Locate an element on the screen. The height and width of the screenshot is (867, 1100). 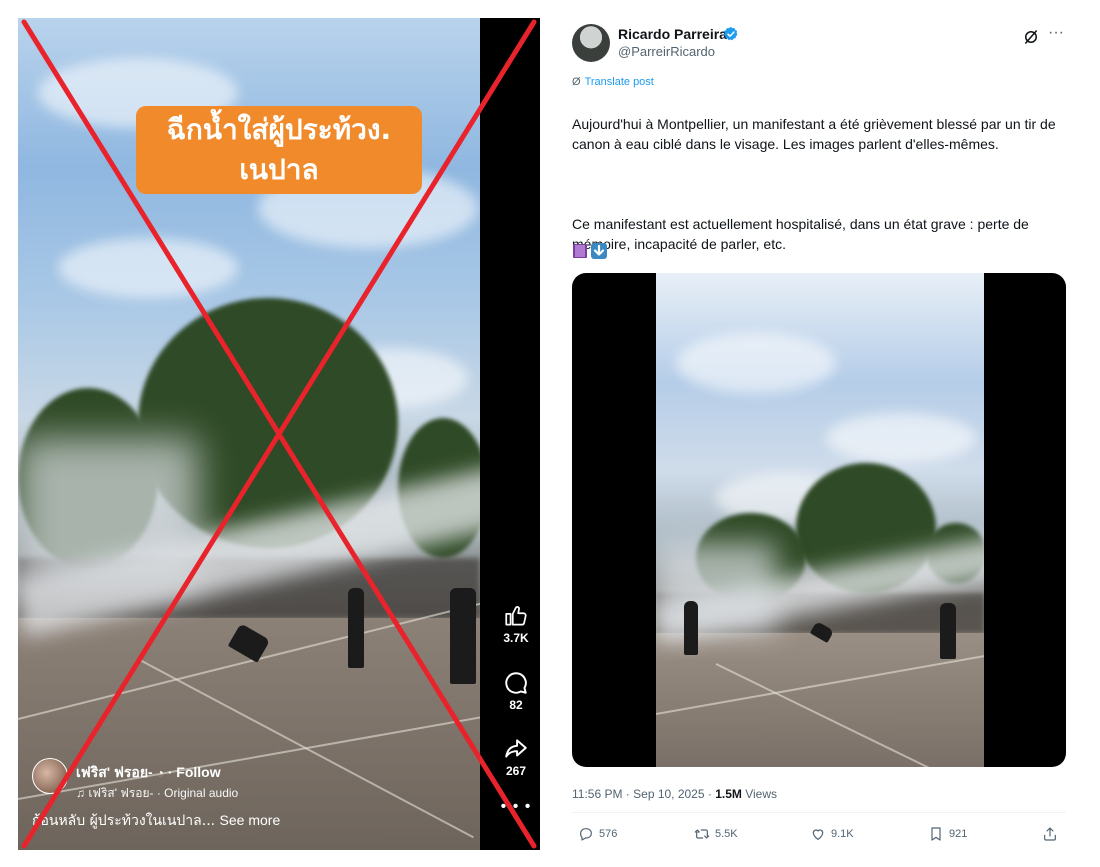
timestamp: 11:56 PM · Sep 10, 2025 · is located at coordinates (643, 794).